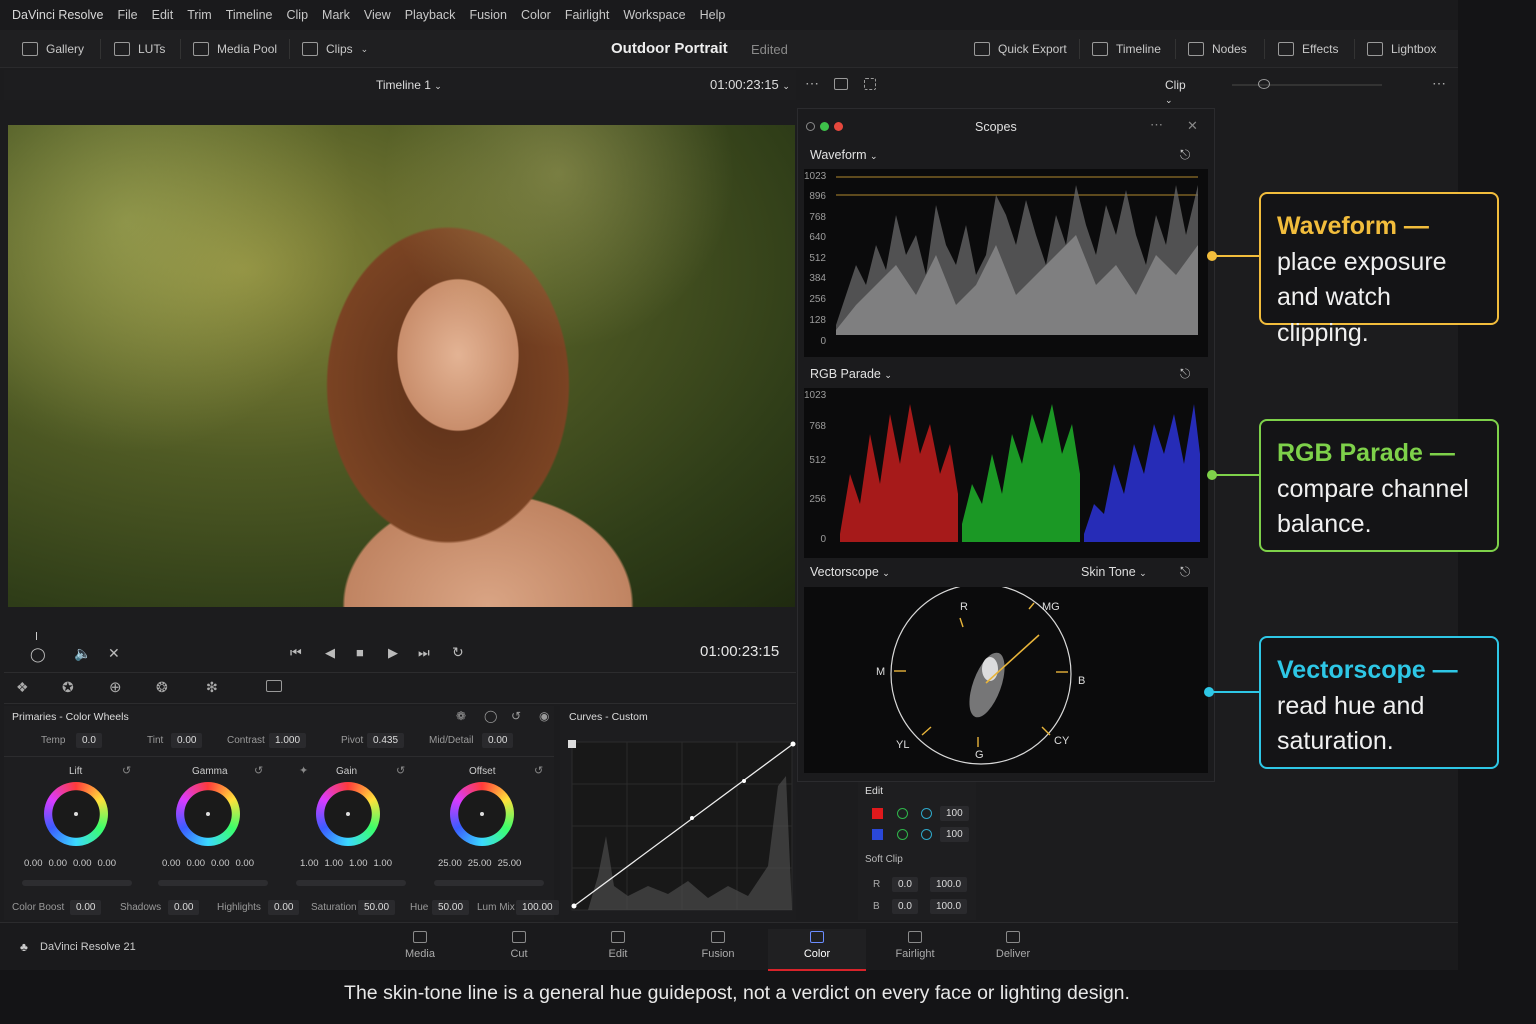 The width and height of the screenshot is (1536, 1024). Describe the element at coordinates (1185, 155) in the screenshot. I see `waveform-settings-icon: ⎋` at that location.